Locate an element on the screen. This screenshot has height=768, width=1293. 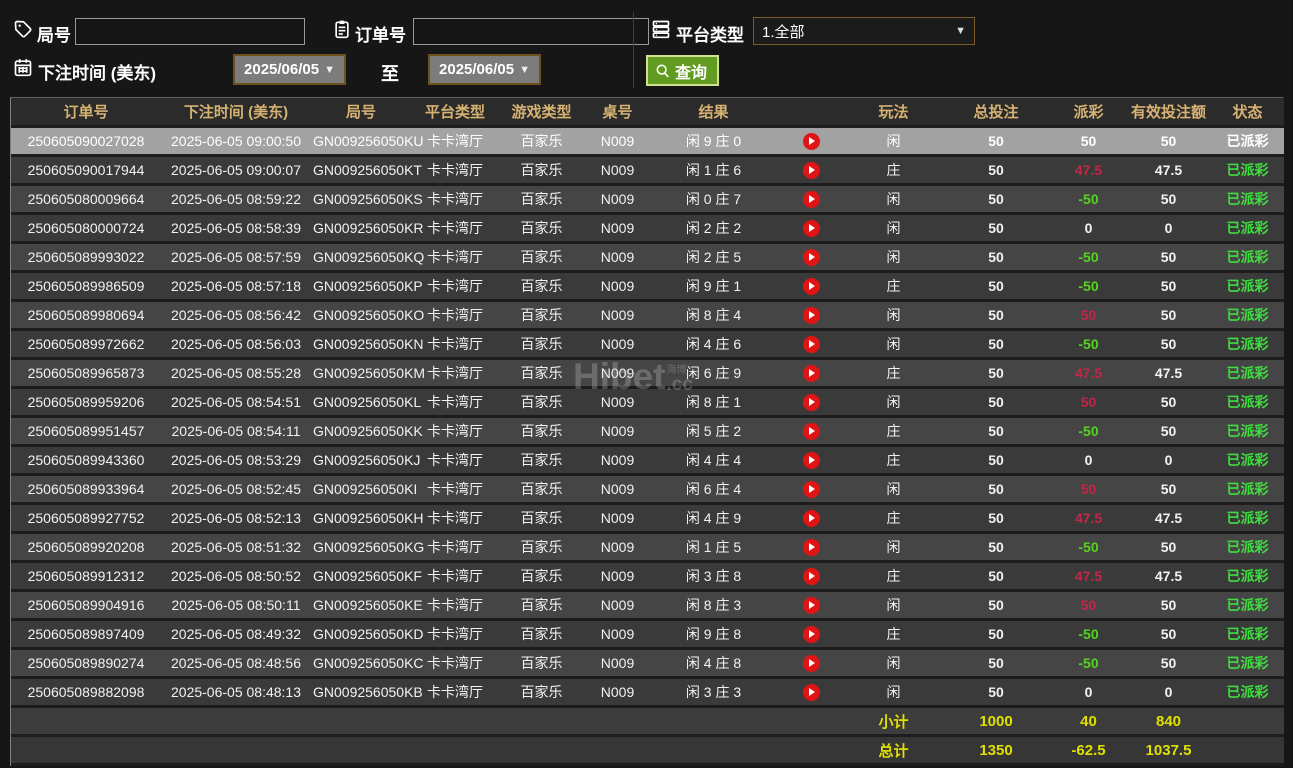
subtotal-label: 小计 is located at coordinates (893, 722).